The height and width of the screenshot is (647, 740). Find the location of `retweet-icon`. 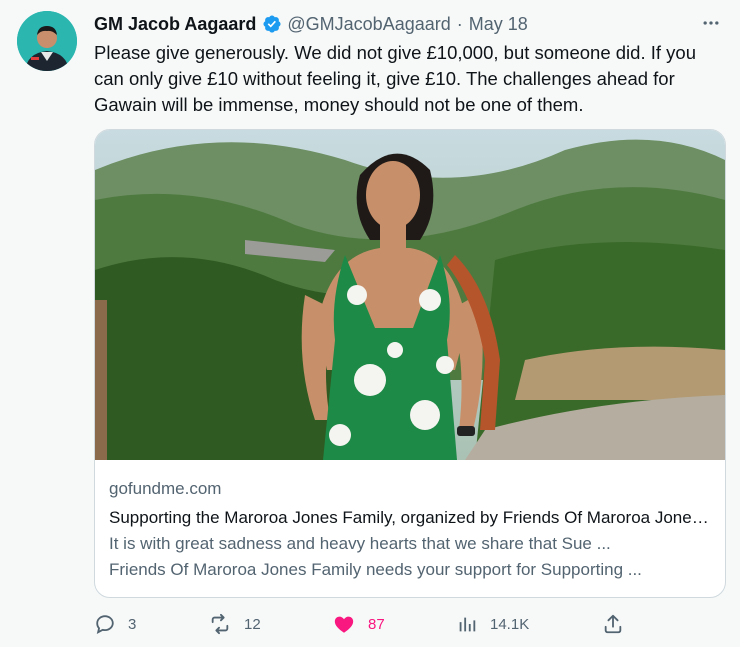

retweet-icon is located at coordinates (220, 624).